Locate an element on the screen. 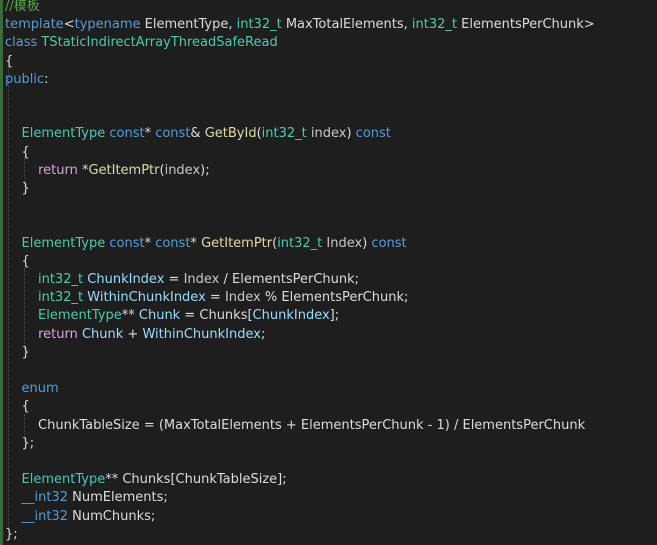 Image resolution: width=657 pixels, height=545 pixels. code-token: //模板 is located at coordinates (22, 7).